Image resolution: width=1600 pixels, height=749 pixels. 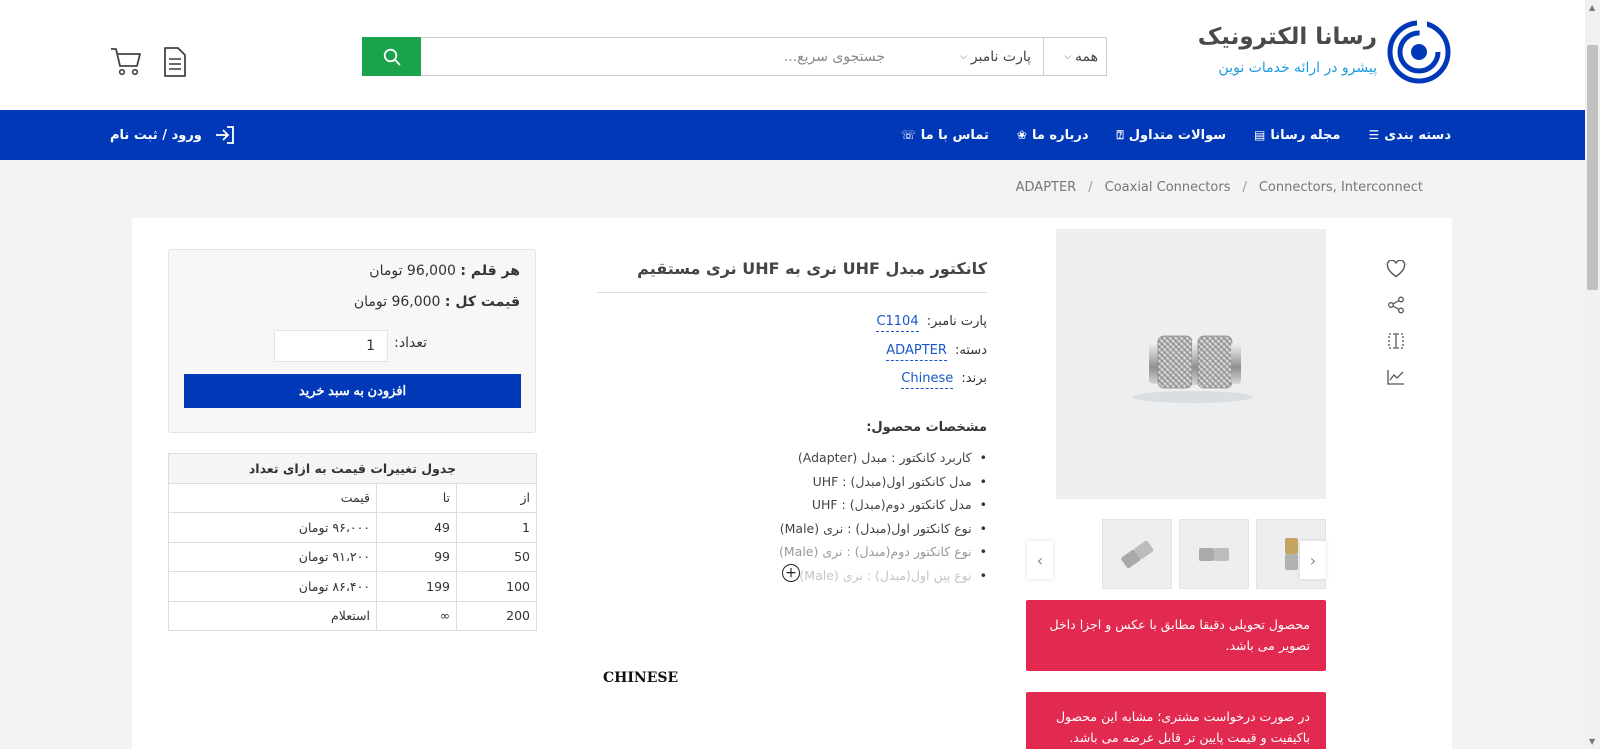 I want to click on thumbnail-prev-button: ‹, so click(x=1040, y=560).